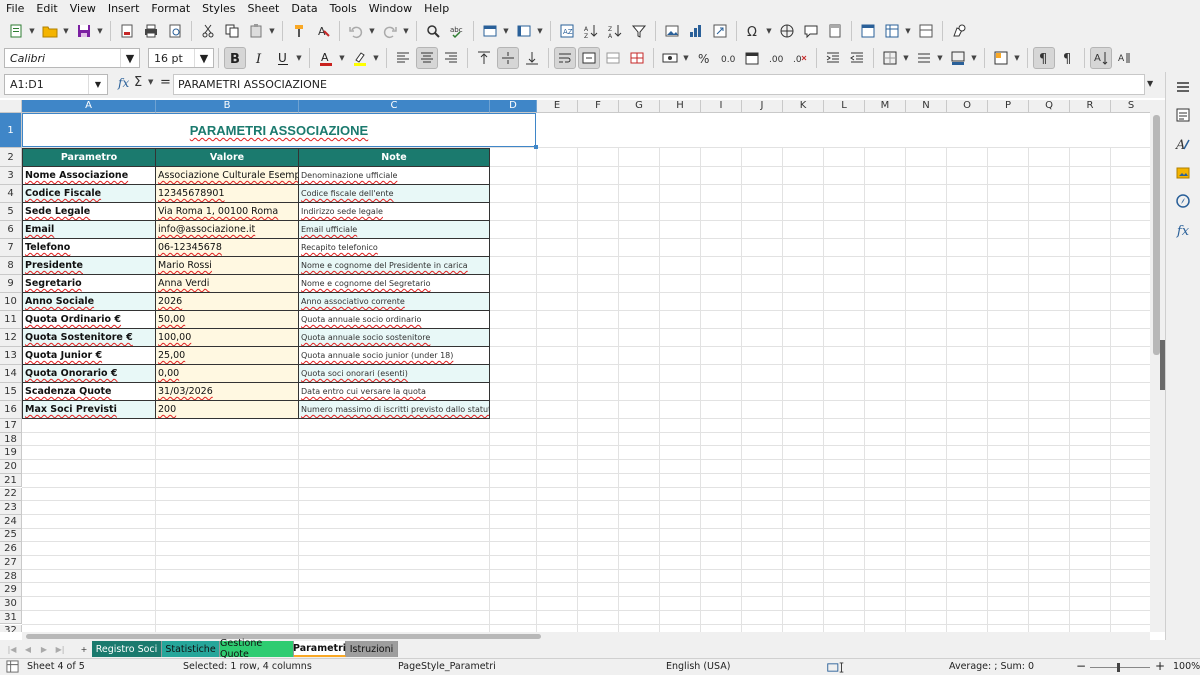 This screenshot has height=676, width=1200. What do you see at coordinates (342, 58) in the screenshot?
I see `font-color-dropdown-icon: ▼` at bounding box center [342, 58].